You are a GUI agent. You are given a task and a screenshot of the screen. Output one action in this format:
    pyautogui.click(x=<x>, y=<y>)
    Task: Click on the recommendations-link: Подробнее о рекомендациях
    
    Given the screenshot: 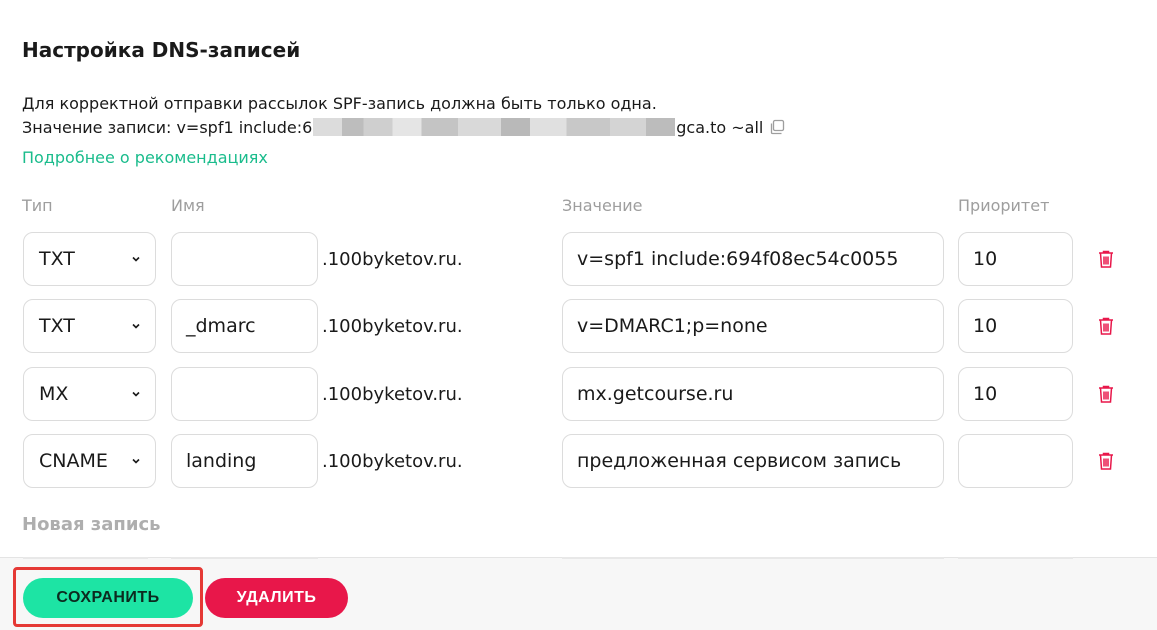 What is the action you would take?
    pyautogui.click(x=145, y=157)
    